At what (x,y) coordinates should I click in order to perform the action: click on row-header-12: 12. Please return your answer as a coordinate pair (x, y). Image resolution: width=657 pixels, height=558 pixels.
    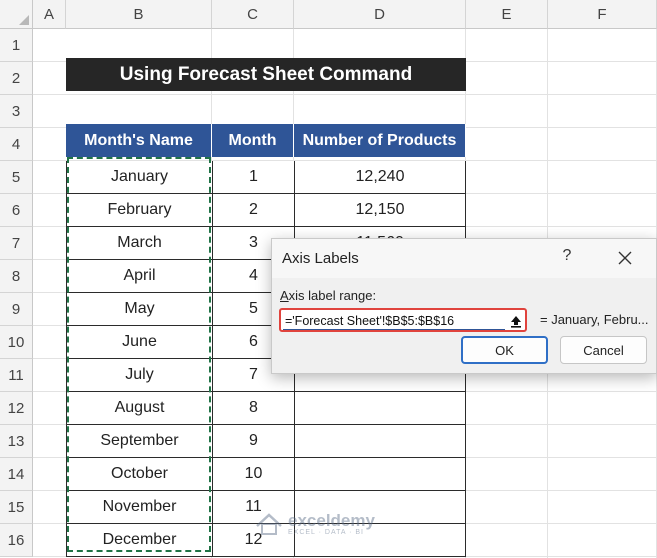
    Looking at the image, I should click on (16, 408).